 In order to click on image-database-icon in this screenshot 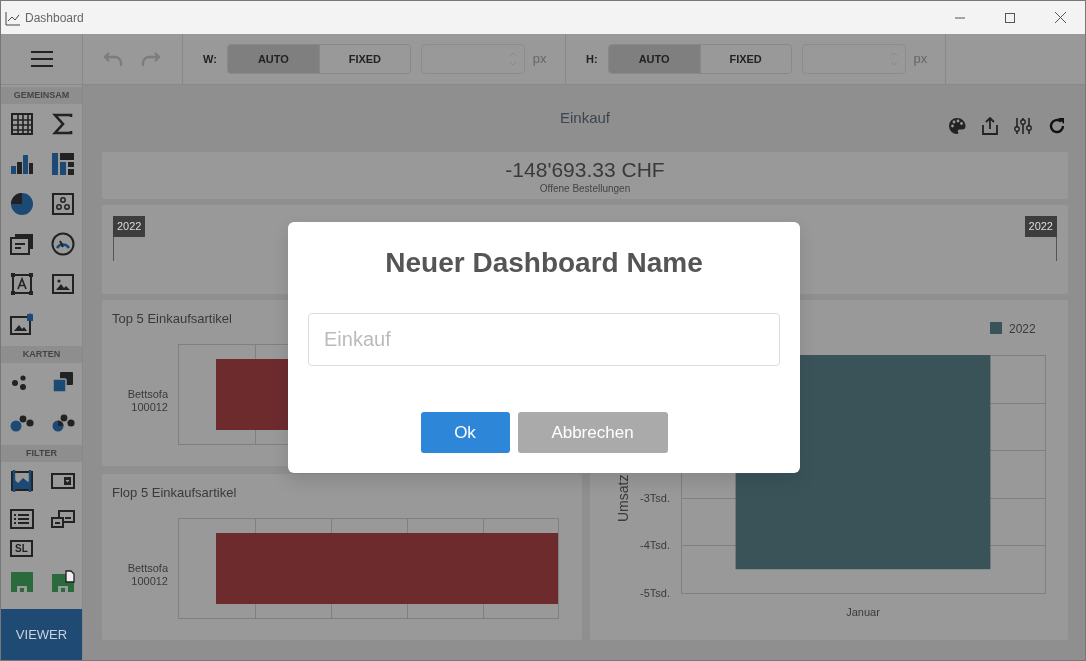, I will do `click(21, 323)`.